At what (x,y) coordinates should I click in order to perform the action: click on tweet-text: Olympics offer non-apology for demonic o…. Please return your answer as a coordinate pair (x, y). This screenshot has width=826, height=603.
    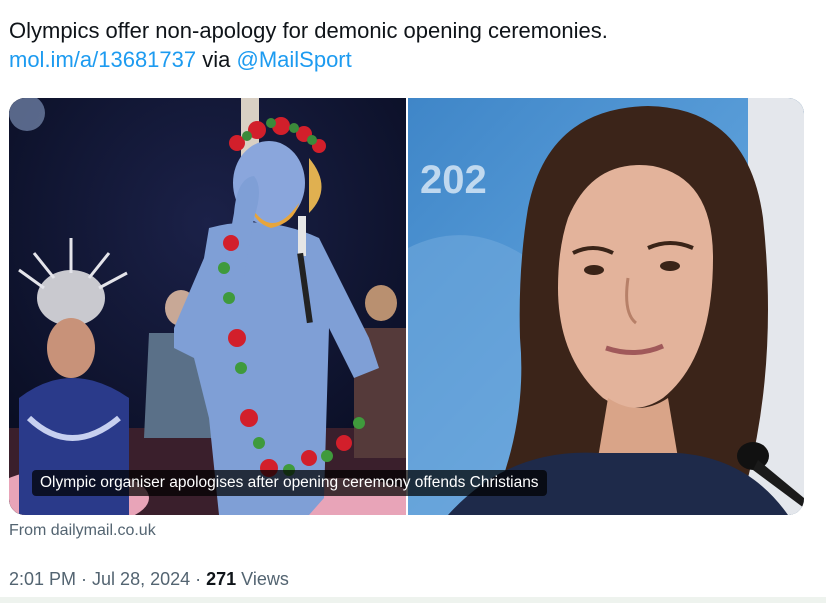
    Looking at the image, I should click on (409, 45).